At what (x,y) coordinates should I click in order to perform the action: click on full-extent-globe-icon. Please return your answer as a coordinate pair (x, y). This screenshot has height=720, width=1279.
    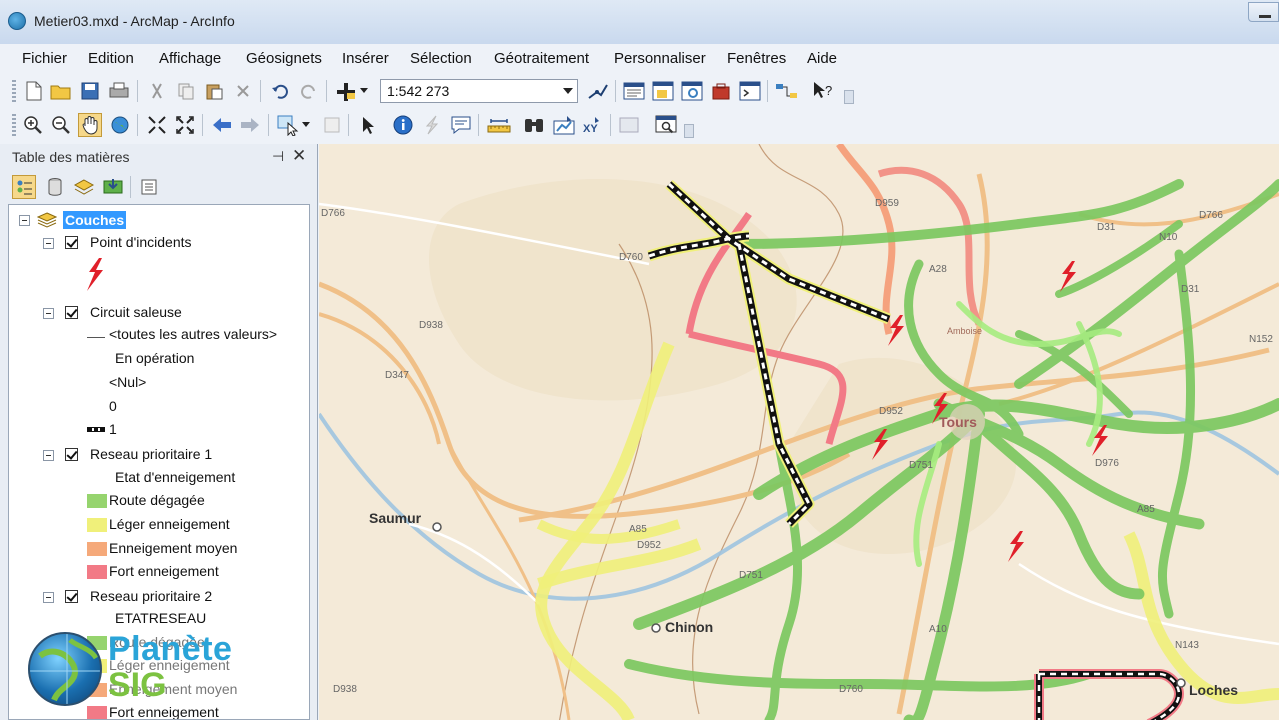
    Looking at the image, I should click on (120, 125).